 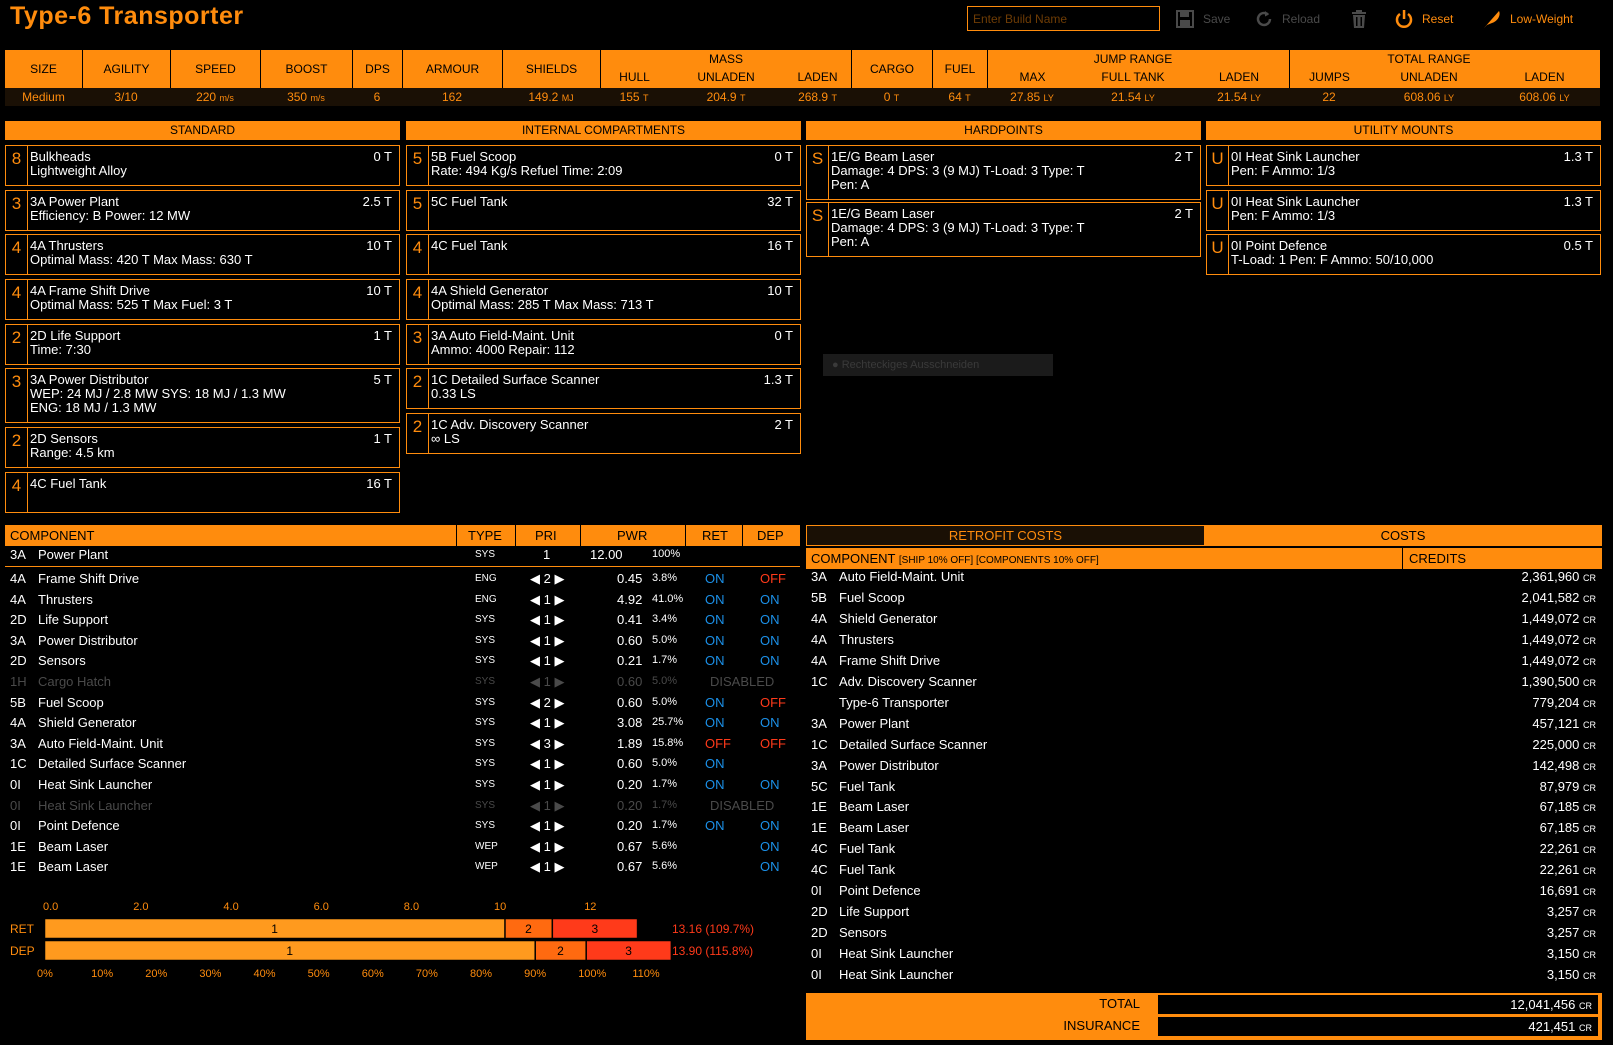 I want to click on stat-jump-max-value: 27.85 LY, so click(x=1032, y=97).